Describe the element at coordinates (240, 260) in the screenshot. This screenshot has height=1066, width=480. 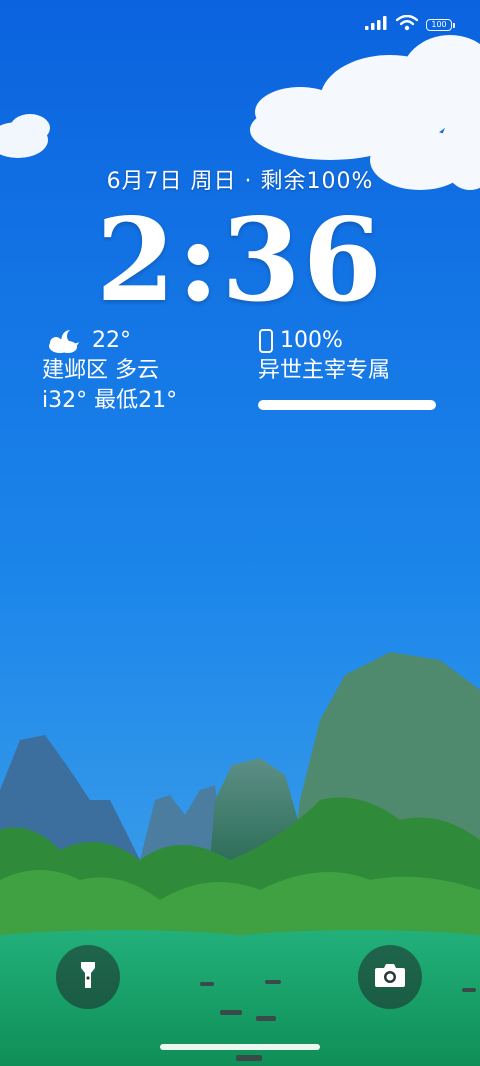
I see `clock-time: 2:36` at that location.